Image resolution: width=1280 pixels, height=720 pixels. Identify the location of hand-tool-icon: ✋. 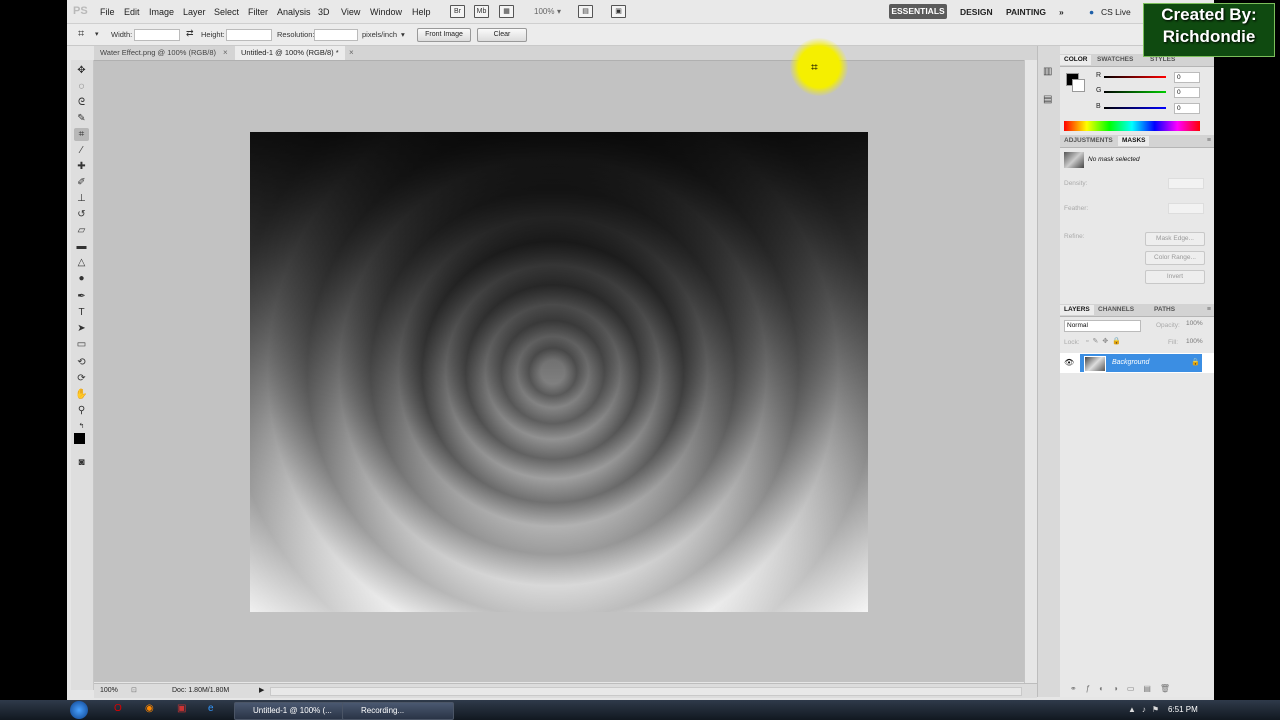
(81, 394).